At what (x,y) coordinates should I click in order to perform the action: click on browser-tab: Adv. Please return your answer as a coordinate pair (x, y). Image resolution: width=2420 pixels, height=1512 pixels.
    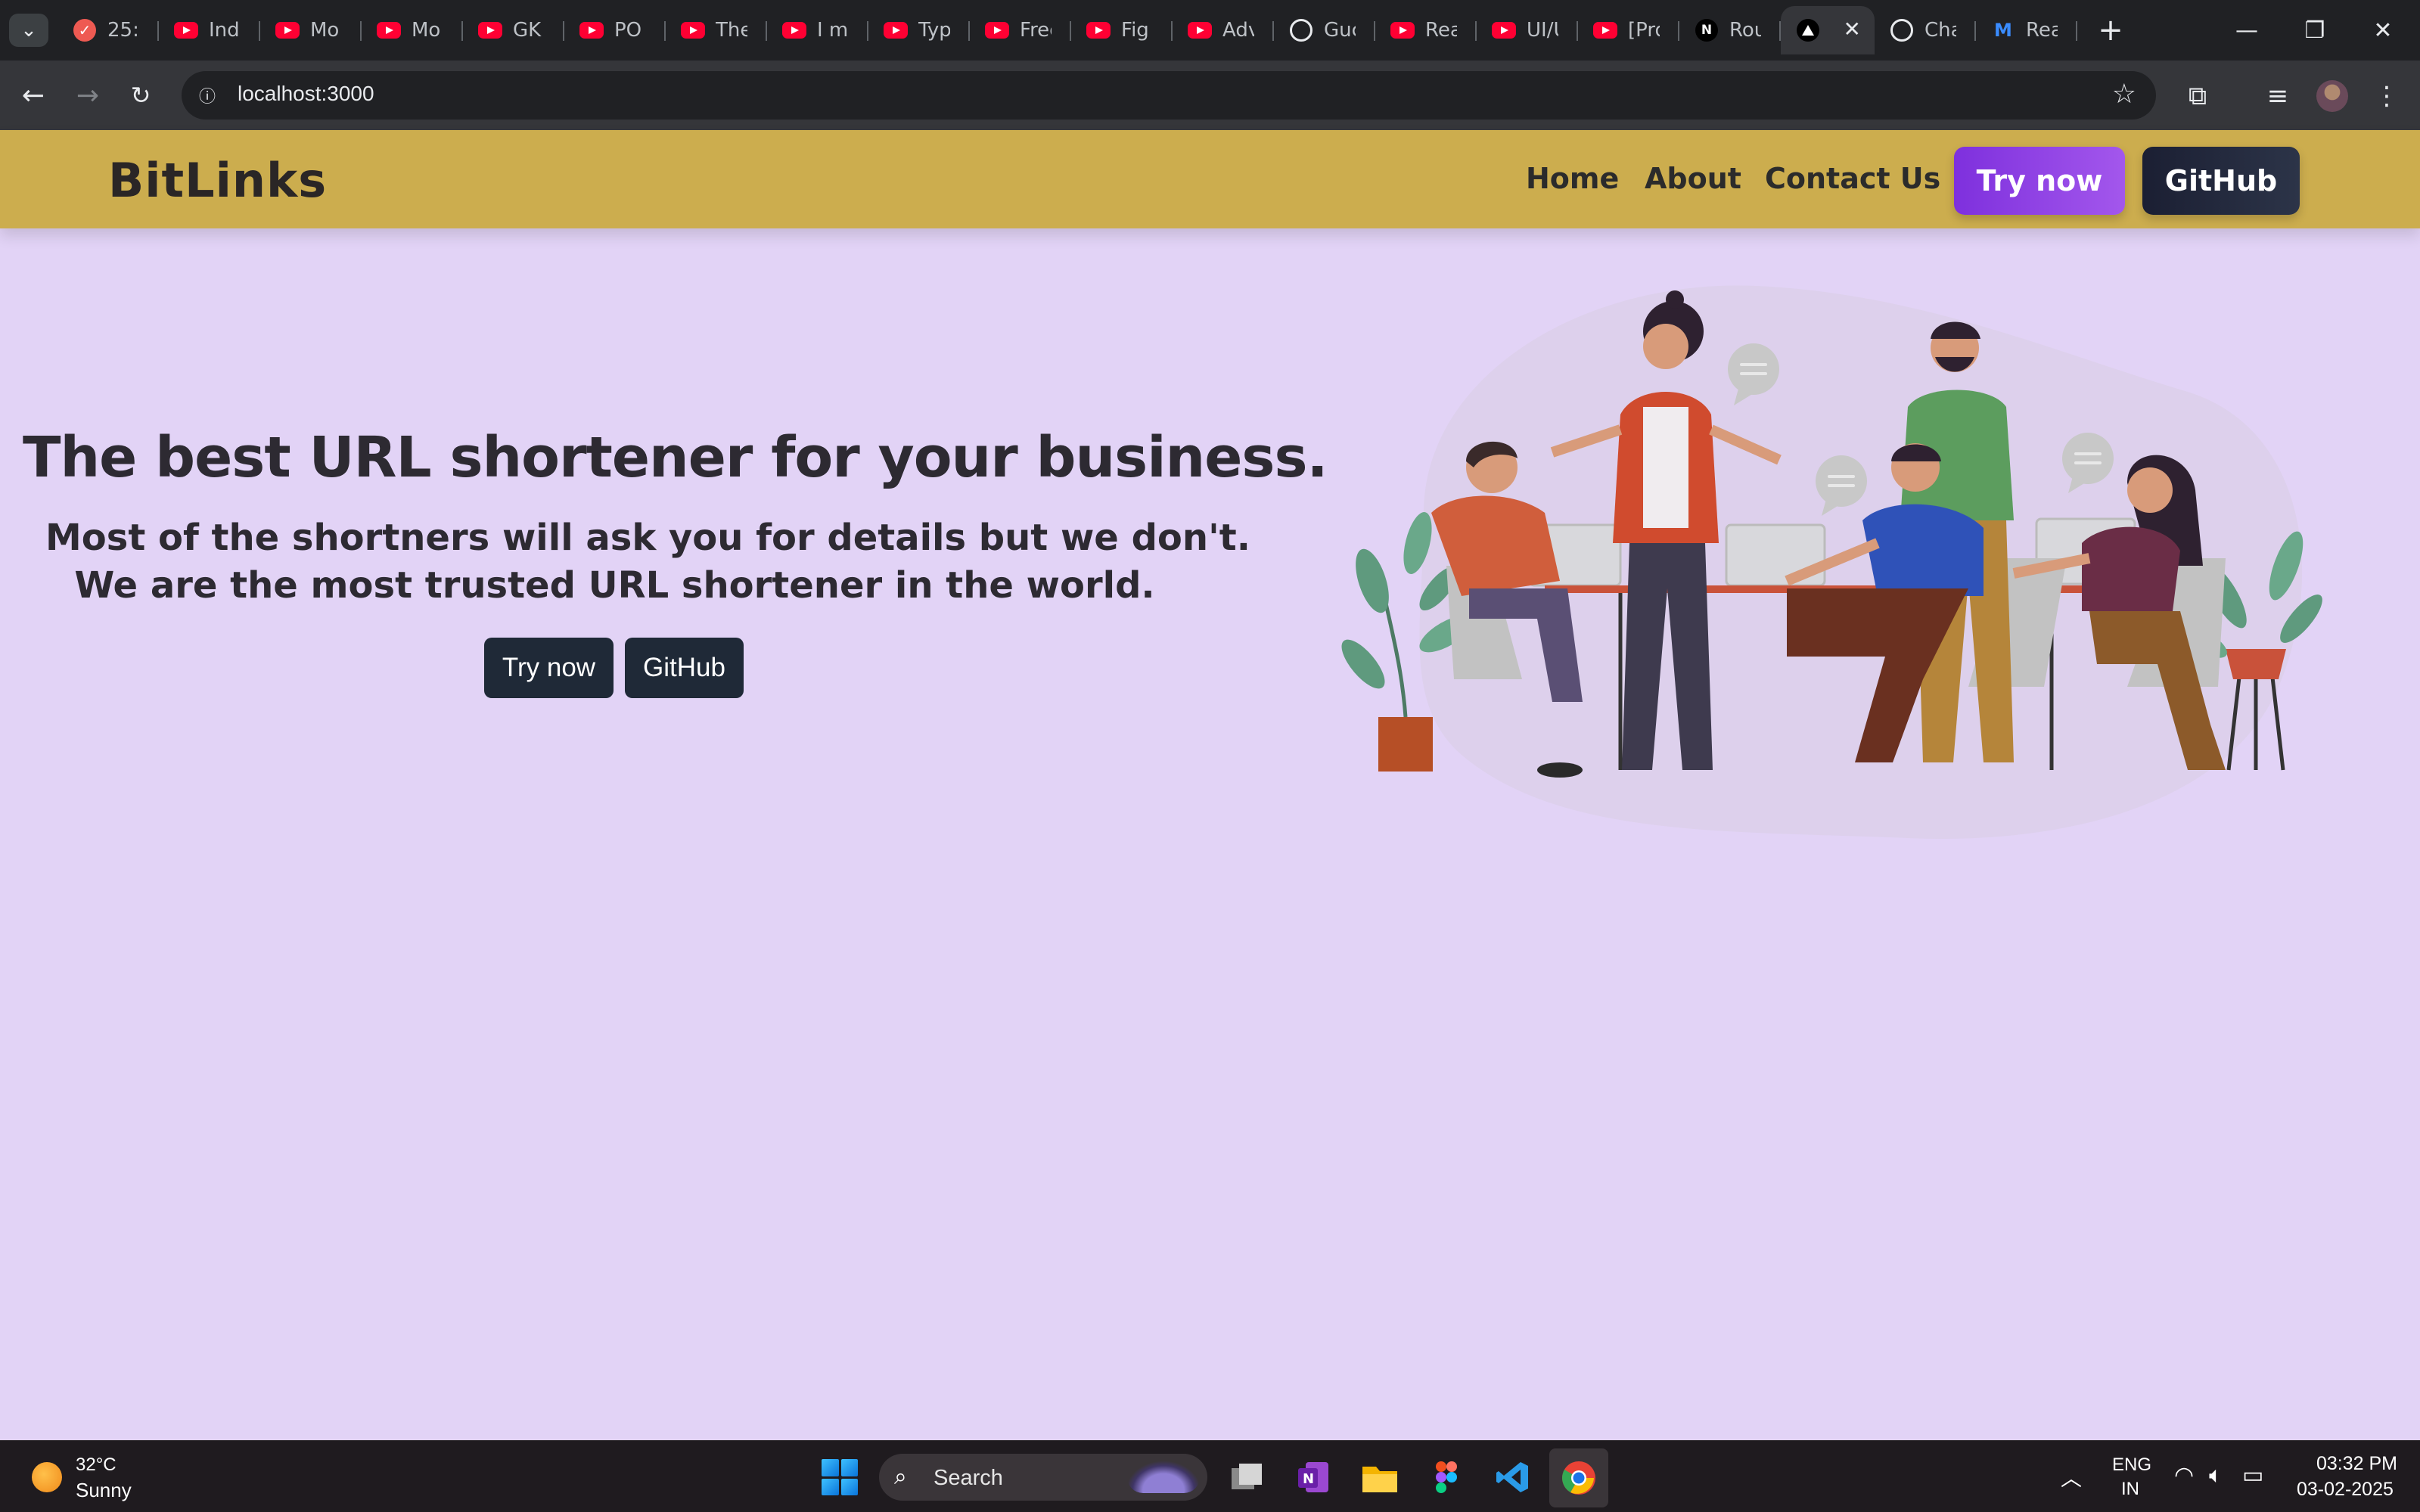
    Looking at the image, I should click on (1223, 30).